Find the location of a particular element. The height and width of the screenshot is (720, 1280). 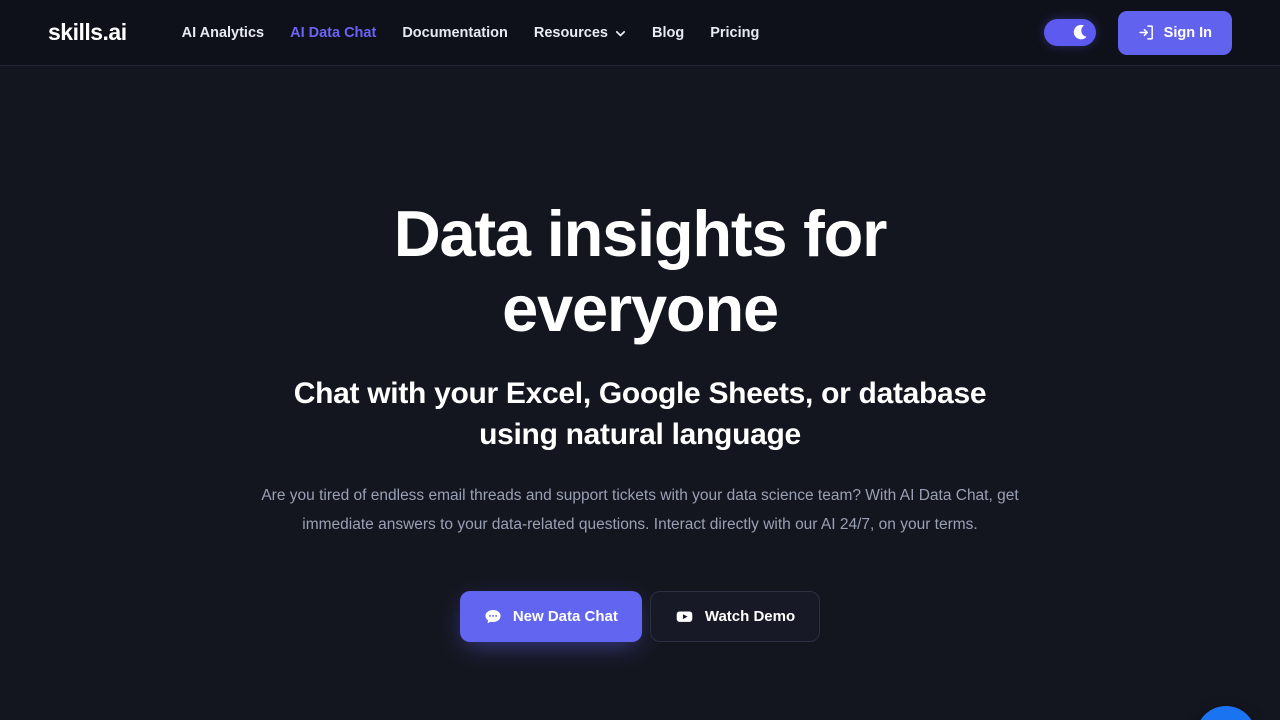

moon-icon is located at coordinates (1082, 33).